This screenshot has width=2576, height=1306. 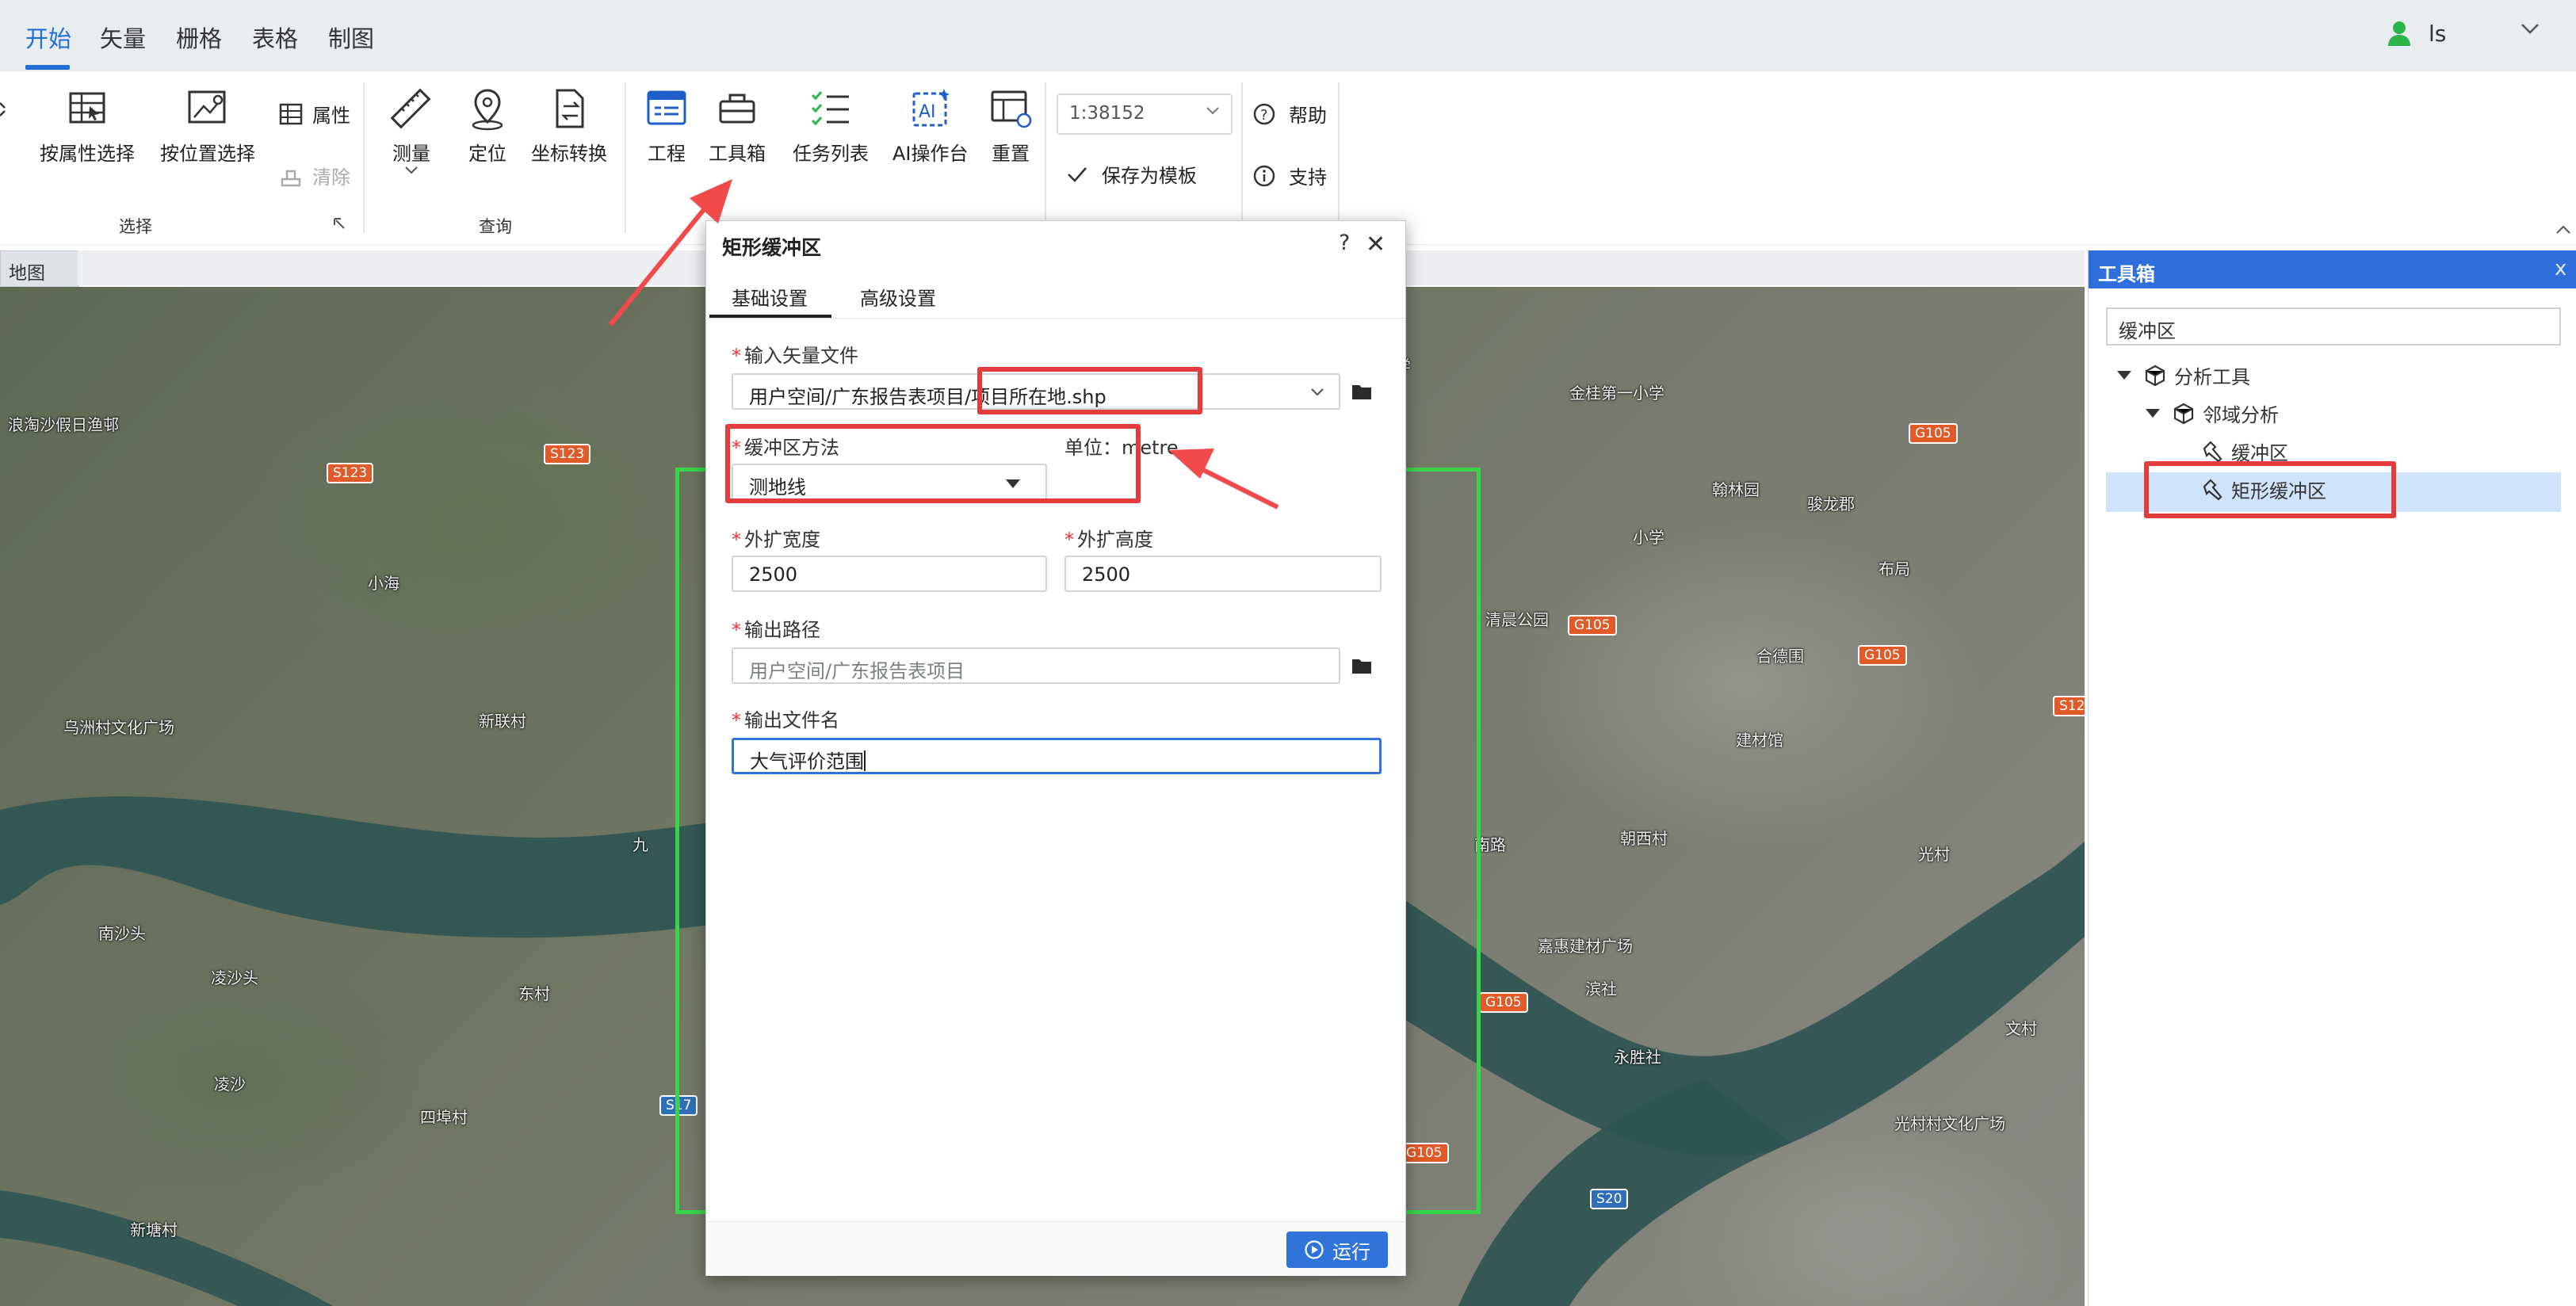 What do you see at coordinates (785, 720) in the screenshot?
I see `output-name-label: * 输出文件名` at bounding box center [785, 720].